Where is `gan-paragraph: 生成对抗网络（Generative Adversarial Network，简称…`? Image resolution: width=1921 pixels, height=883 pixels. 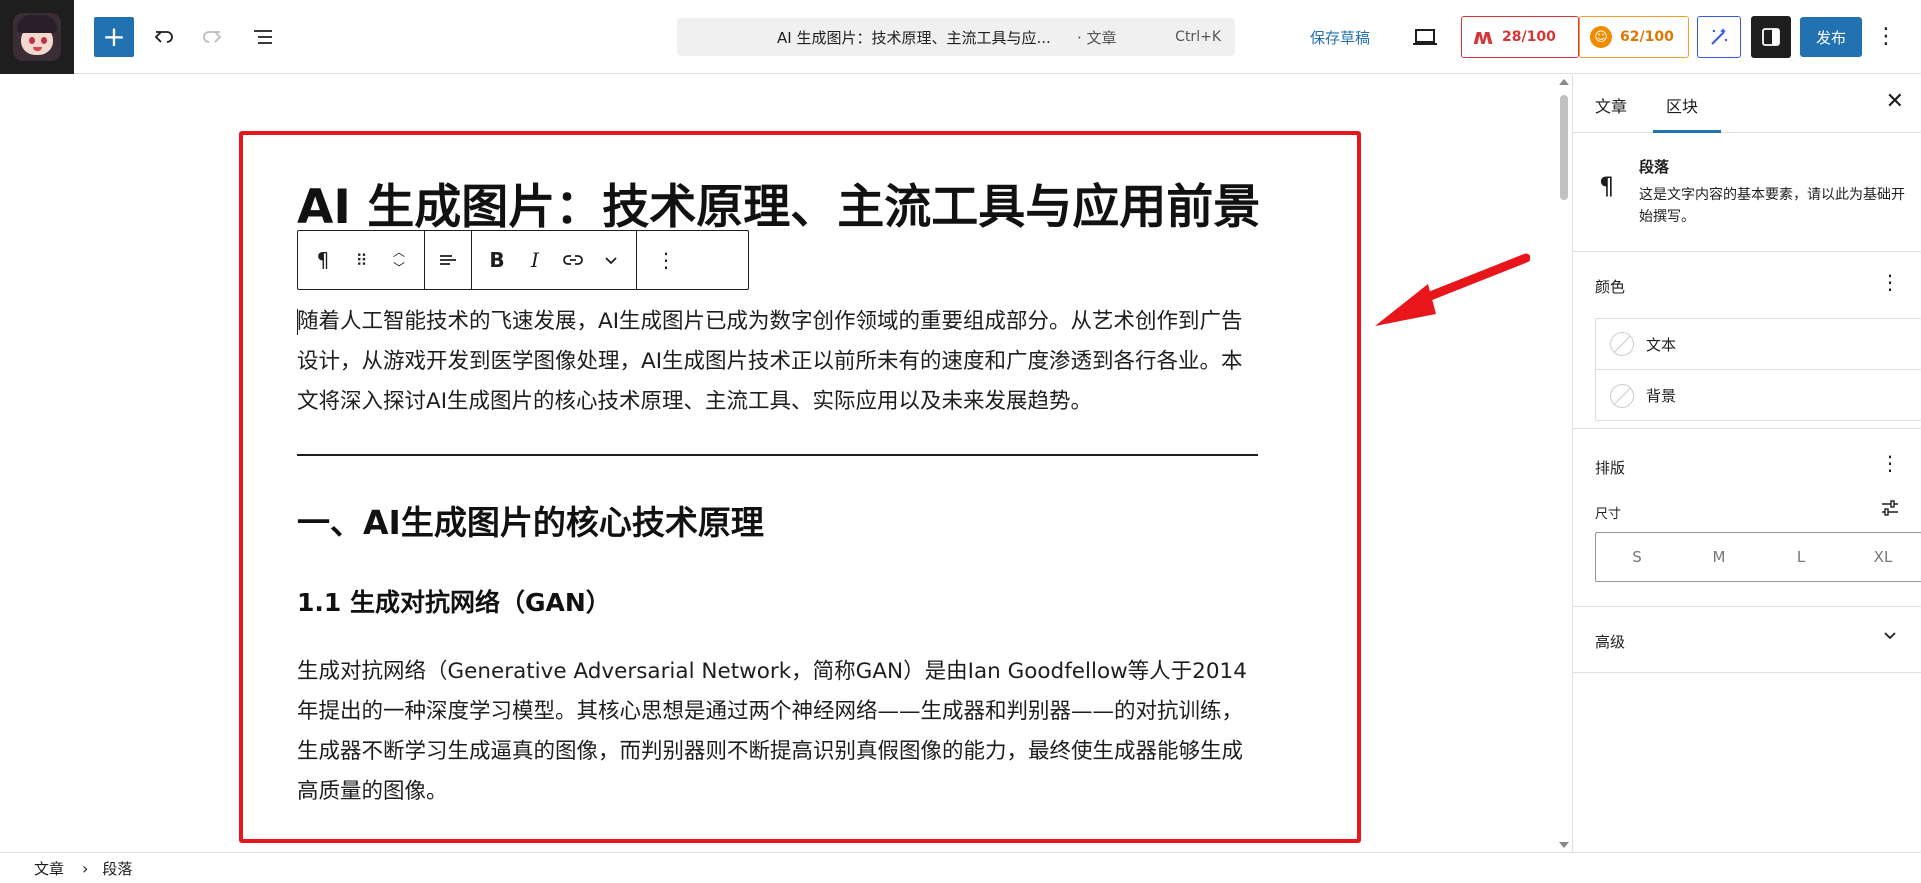
gan-paragraph: 生成对抗网络（Generative Adversarial Network，简称… is located at coordinates (779, 732).